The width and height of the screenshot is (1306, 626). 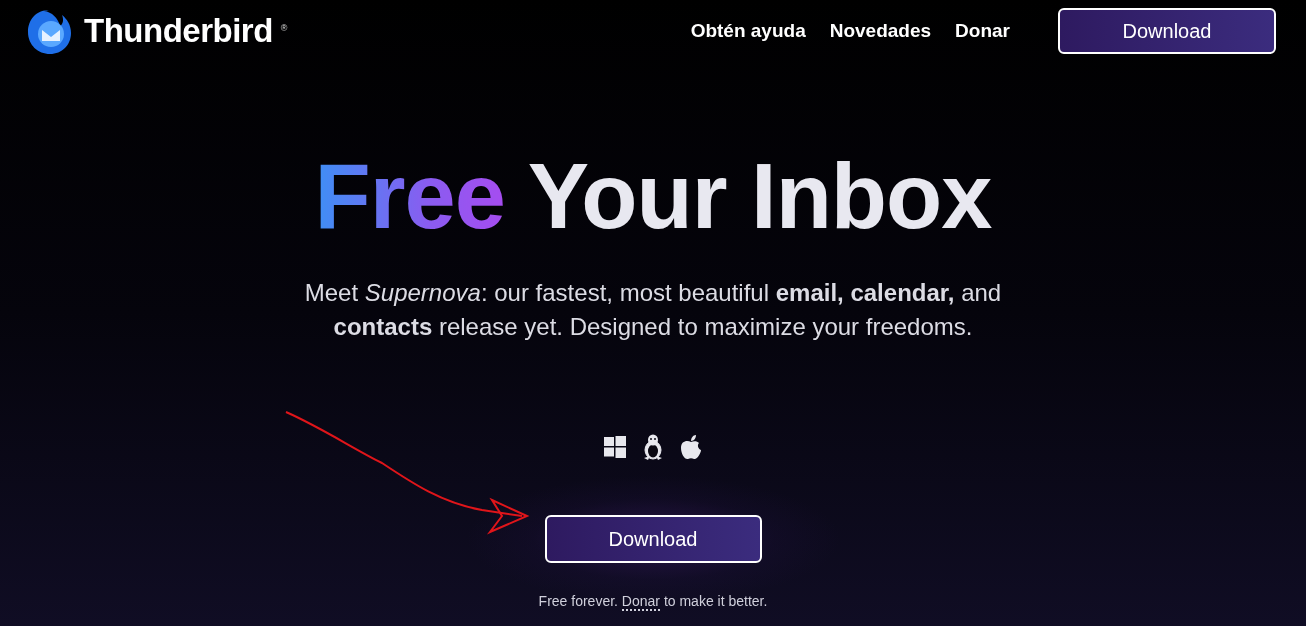 I want to click on nav-link: Obtén ayuda, so click(x=748, y=31).